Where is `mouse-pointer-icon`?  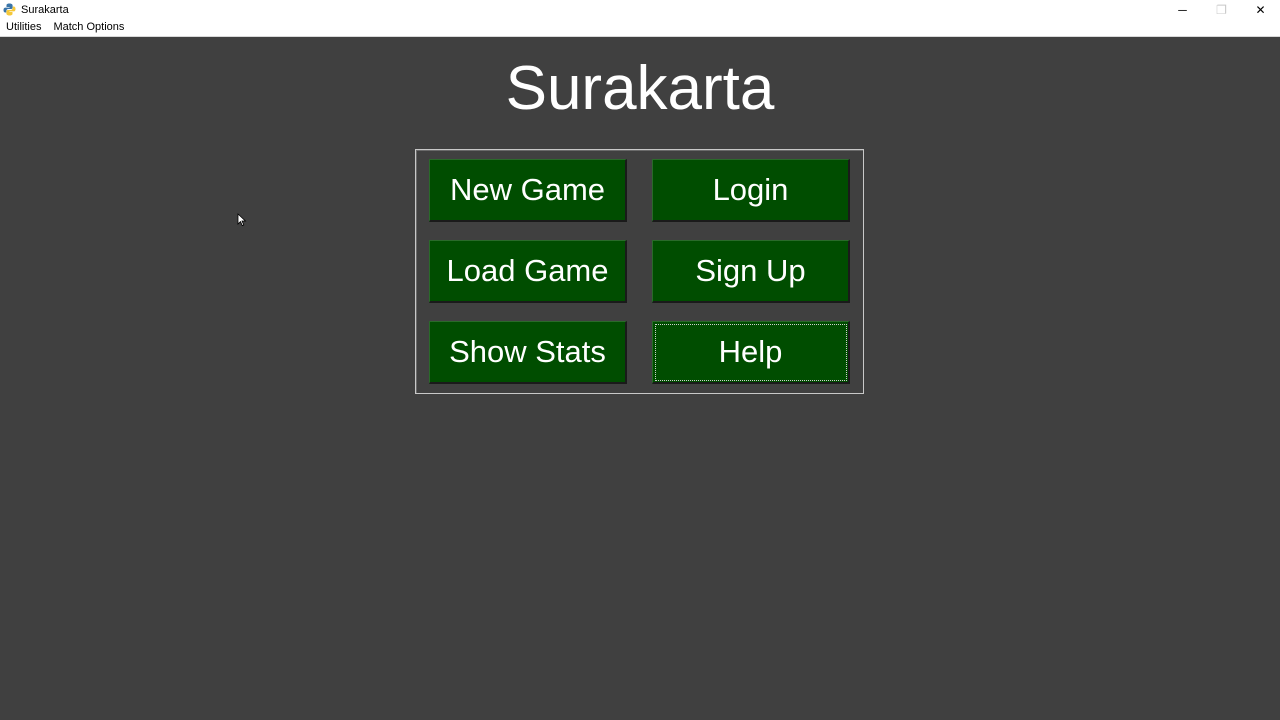 mouse-pointer-icon is located at coordinates (242, 220).